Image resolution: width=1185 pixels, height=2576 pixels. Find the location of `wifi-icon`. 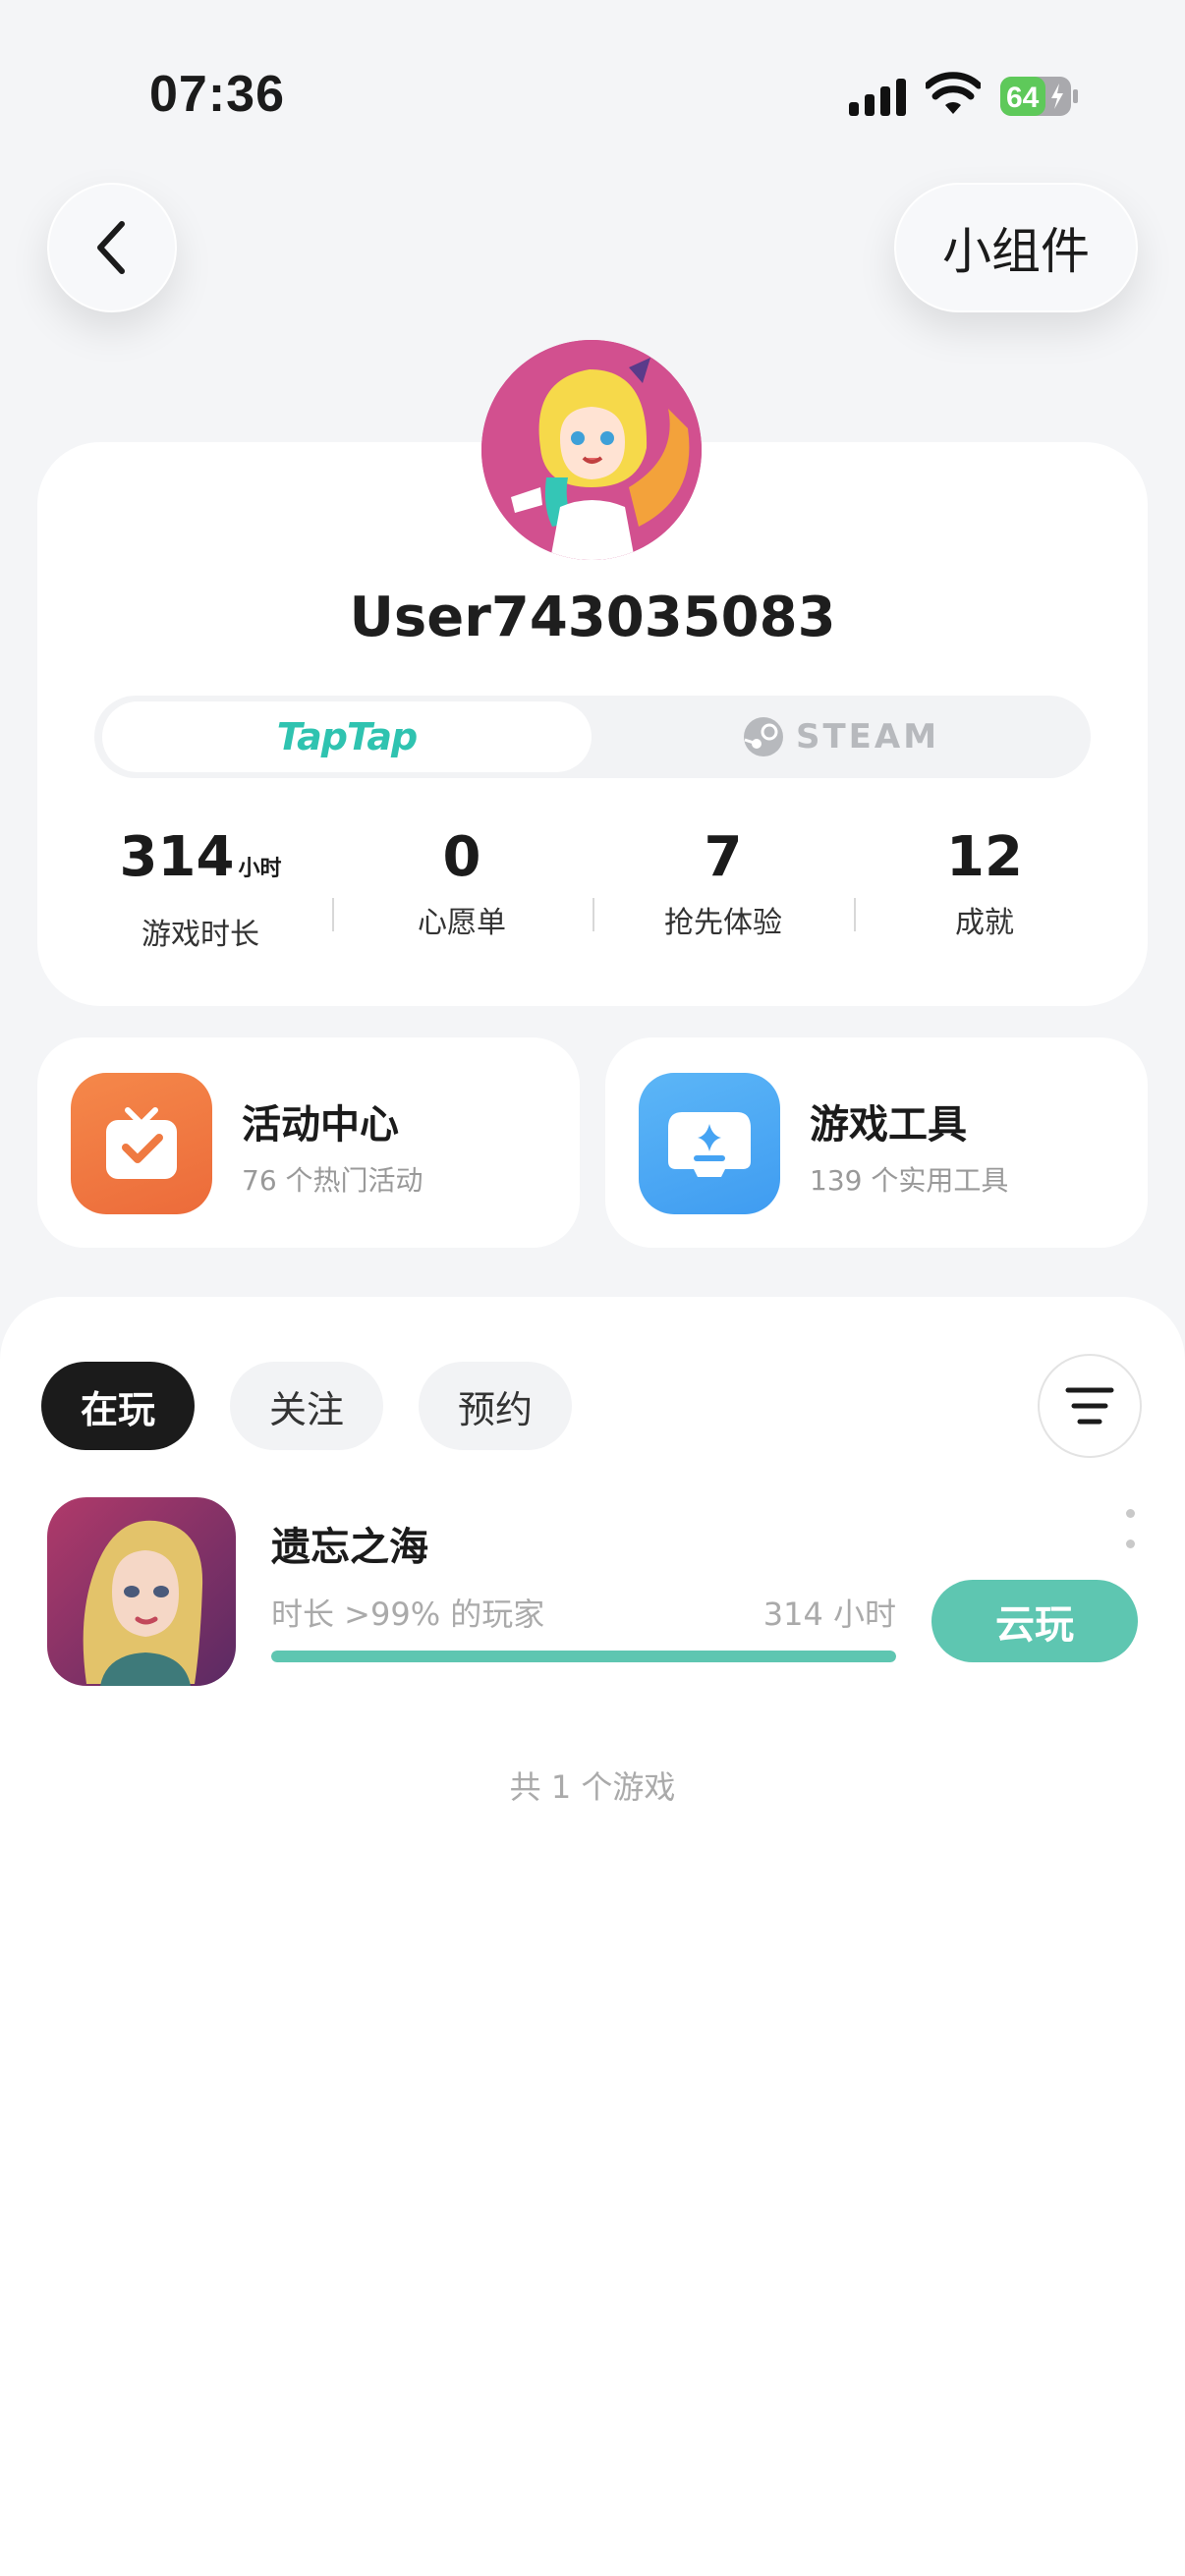

wifi-icon is located at coordinates (954, 93).